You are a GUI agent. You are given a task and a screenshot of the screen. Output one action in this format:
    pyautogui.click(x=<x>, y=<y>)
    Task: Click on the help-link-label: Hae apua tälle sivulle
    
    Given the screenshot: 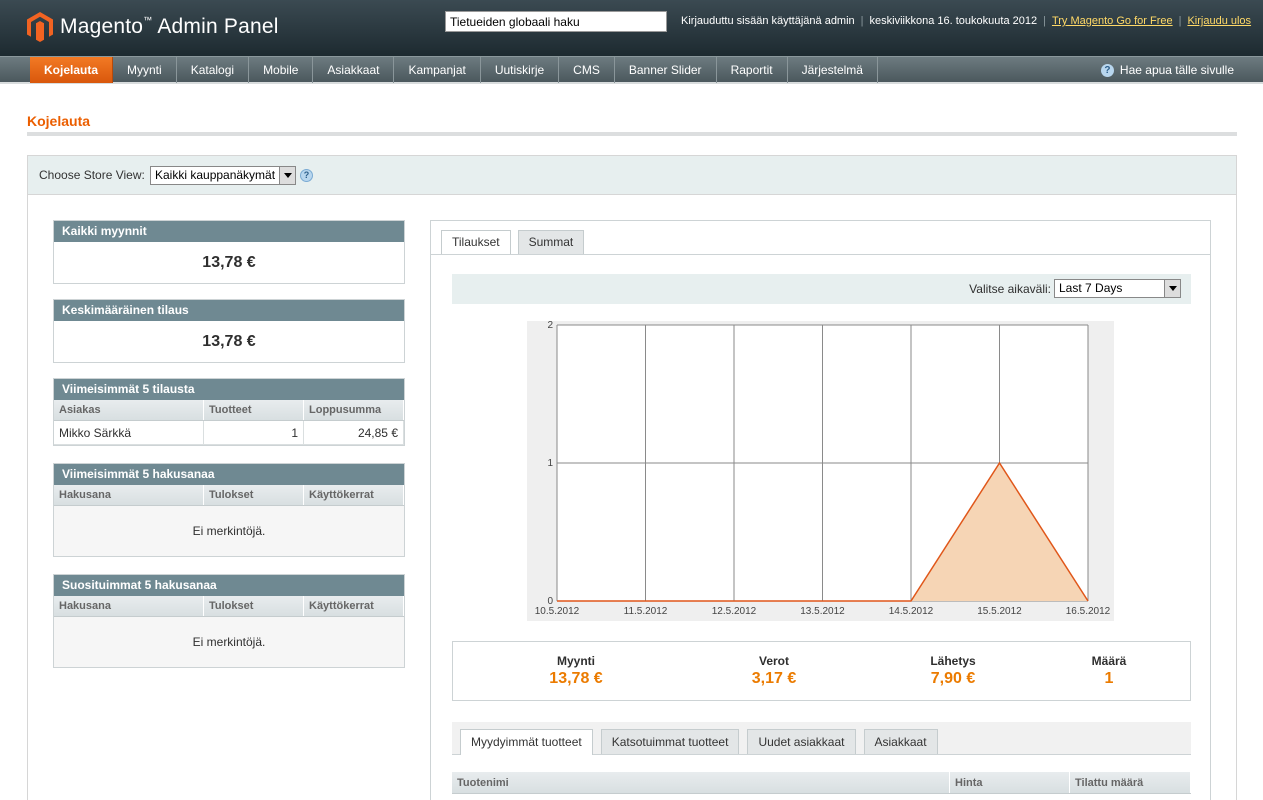 What is the action you would take?
    pyautogui.click(x=1176, y=70)
    